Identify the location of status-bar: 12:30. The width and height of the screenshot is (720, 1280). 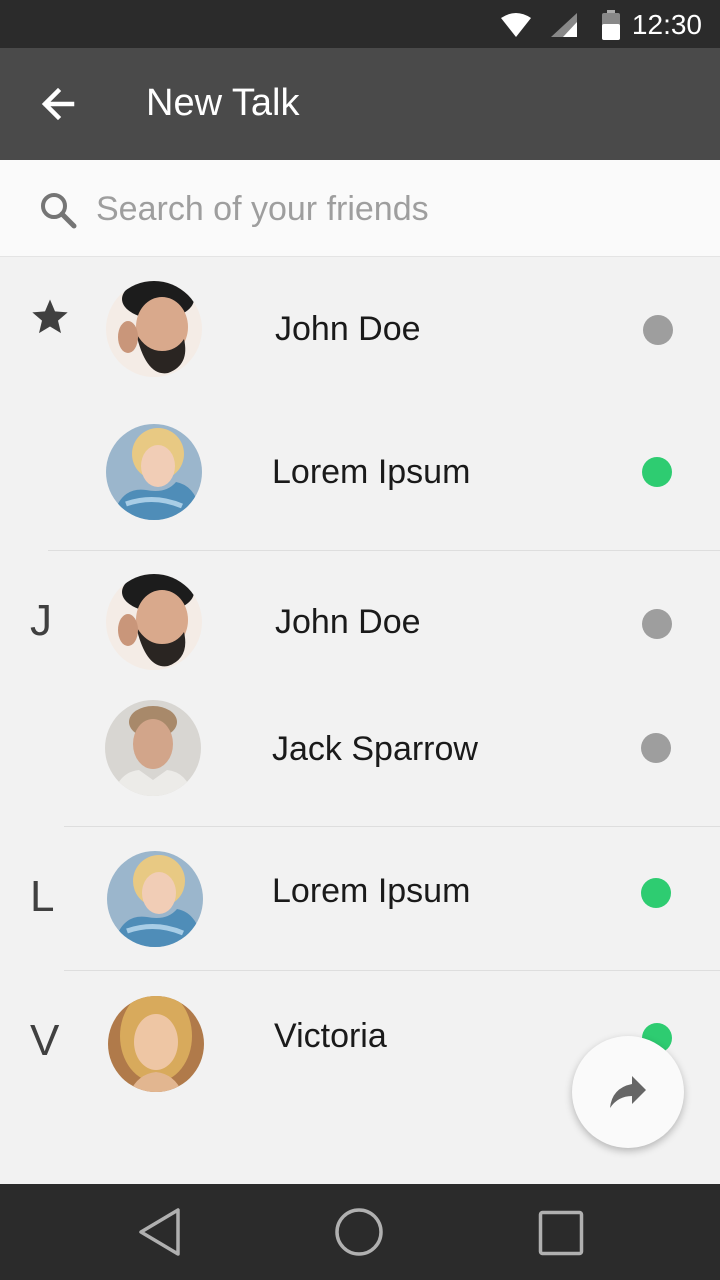
(360, 24).